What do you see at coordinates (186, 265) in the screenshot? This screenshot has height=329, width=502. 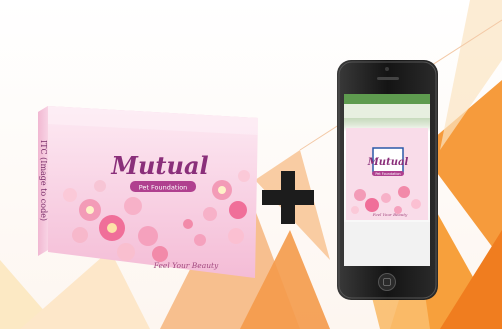 I see `box-tagline: Feel Your Beauty` at bounding box center [186, 265].